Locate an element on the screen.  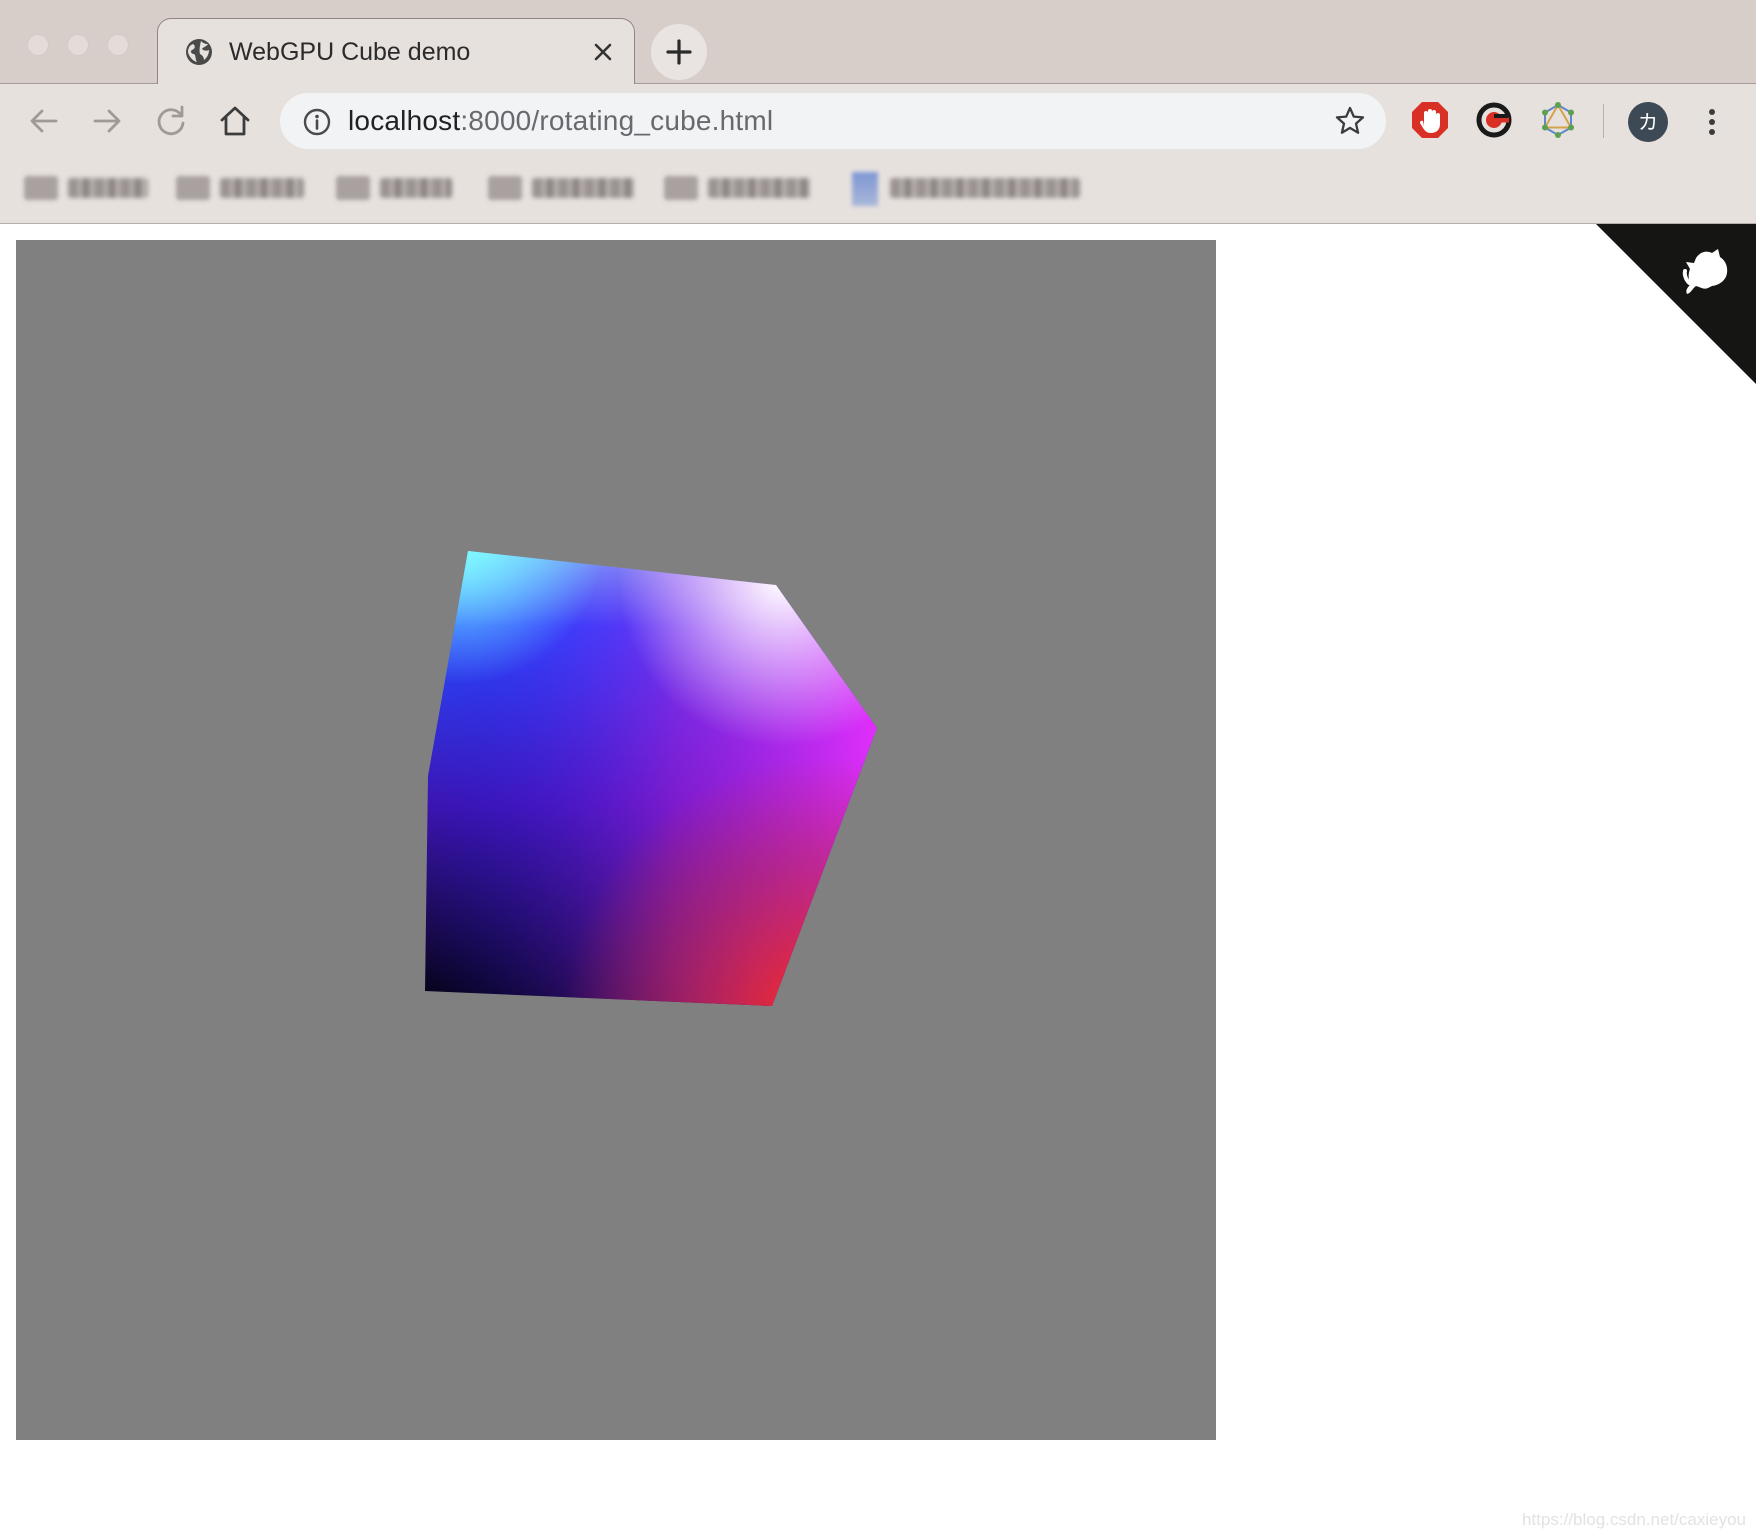
tab-webgpu-cube-demo: WebGPU Cube demo is located at coordinates (396, 51).